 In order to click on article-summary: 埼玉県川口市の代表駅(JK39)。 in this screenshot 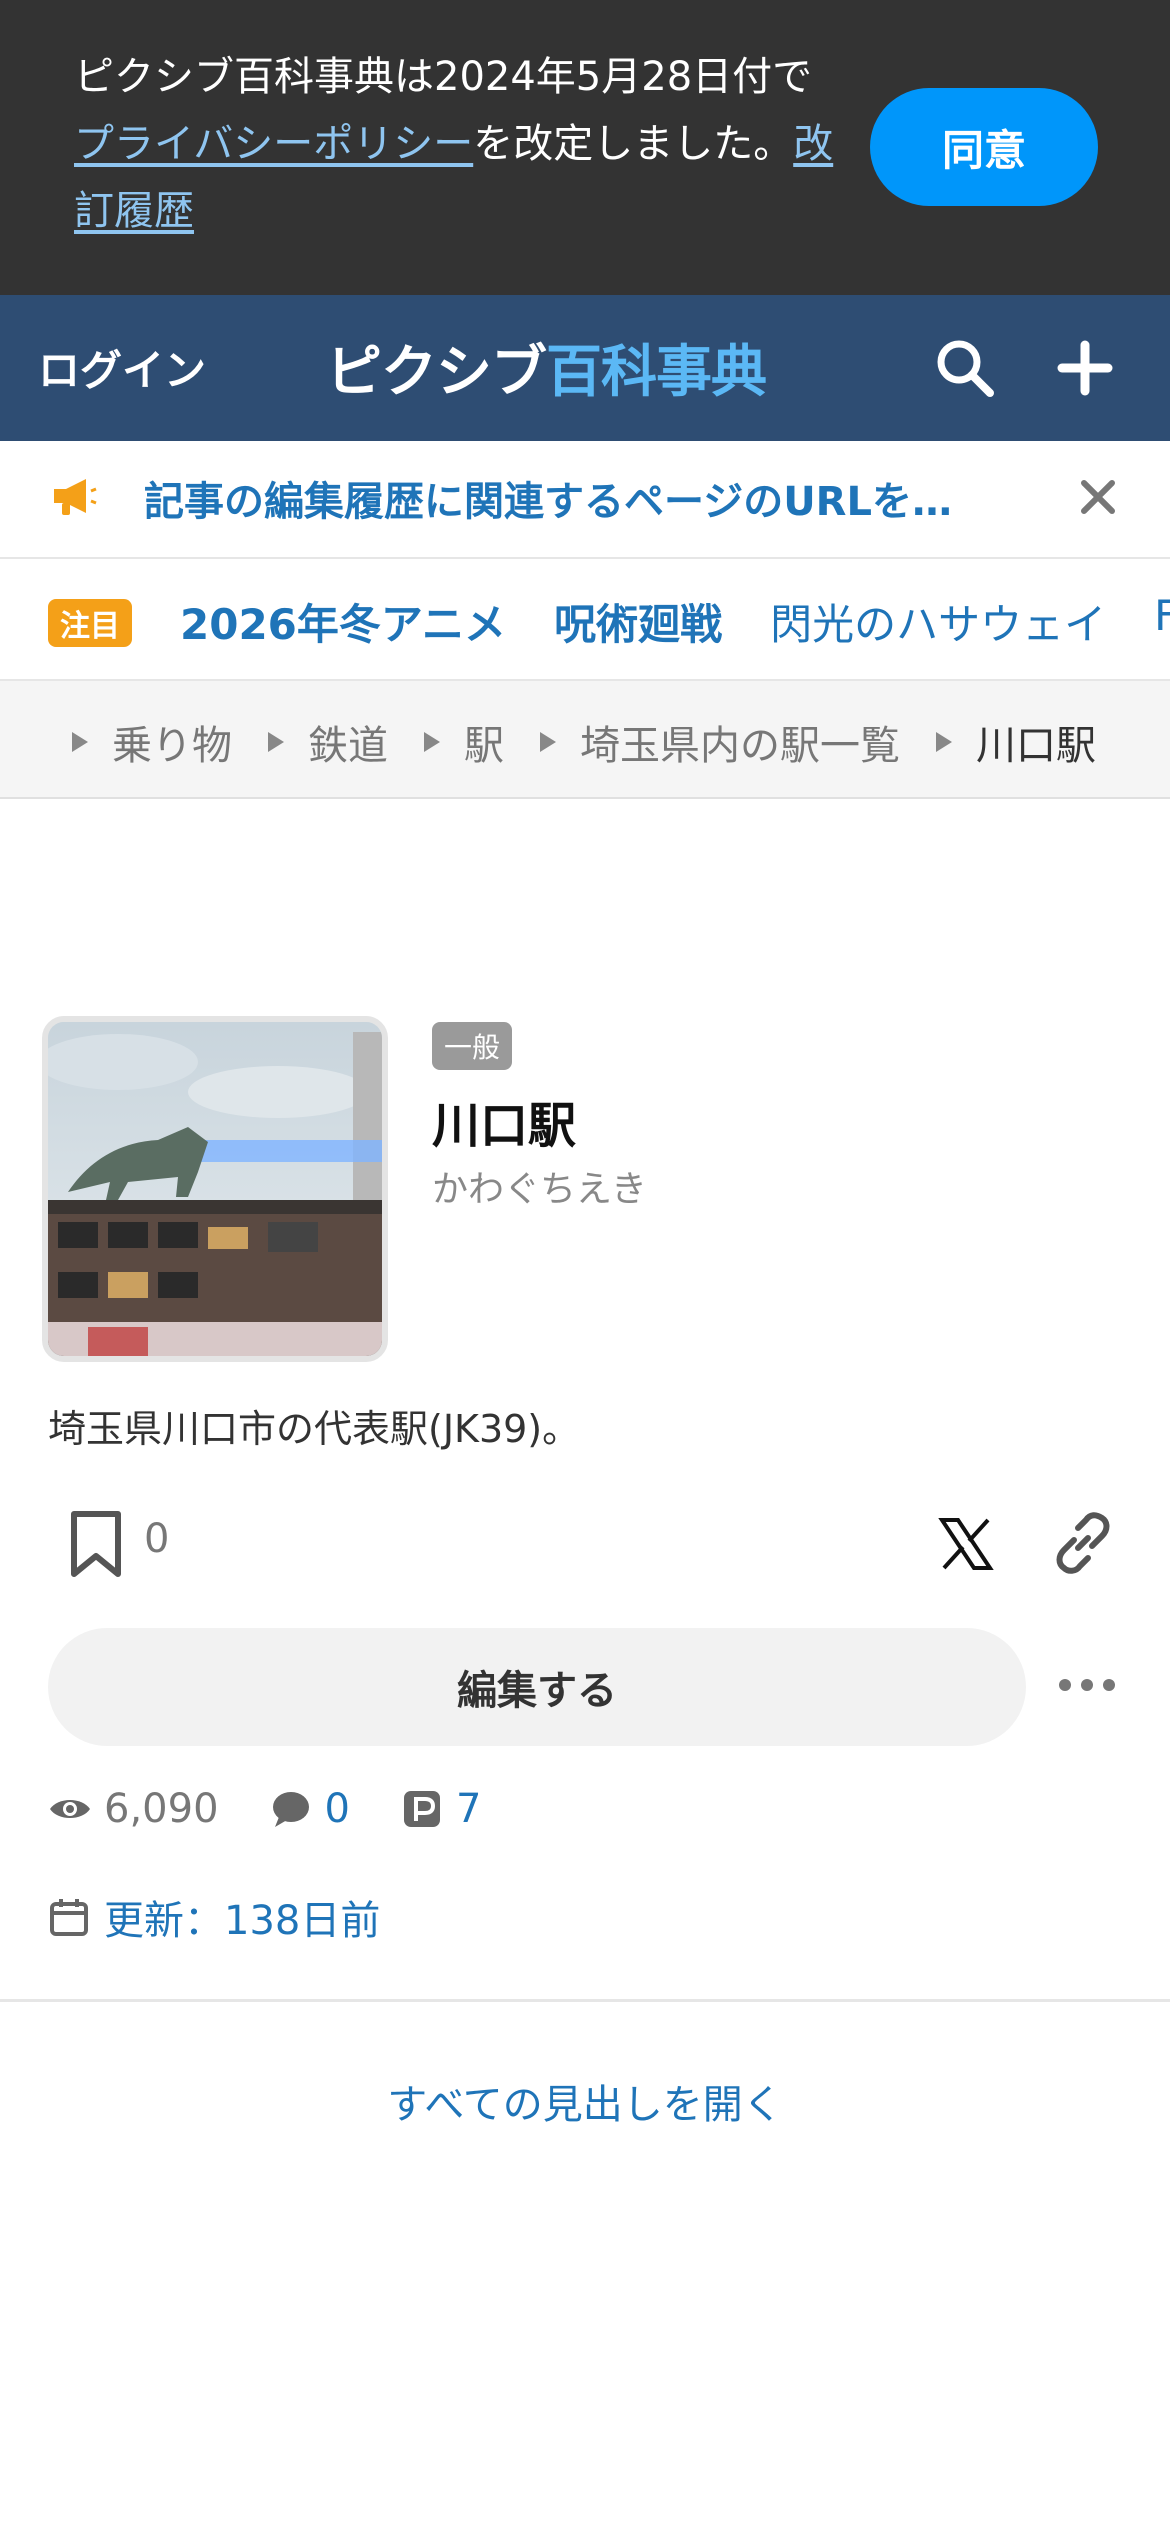, I will do `click(314, 1429)`.